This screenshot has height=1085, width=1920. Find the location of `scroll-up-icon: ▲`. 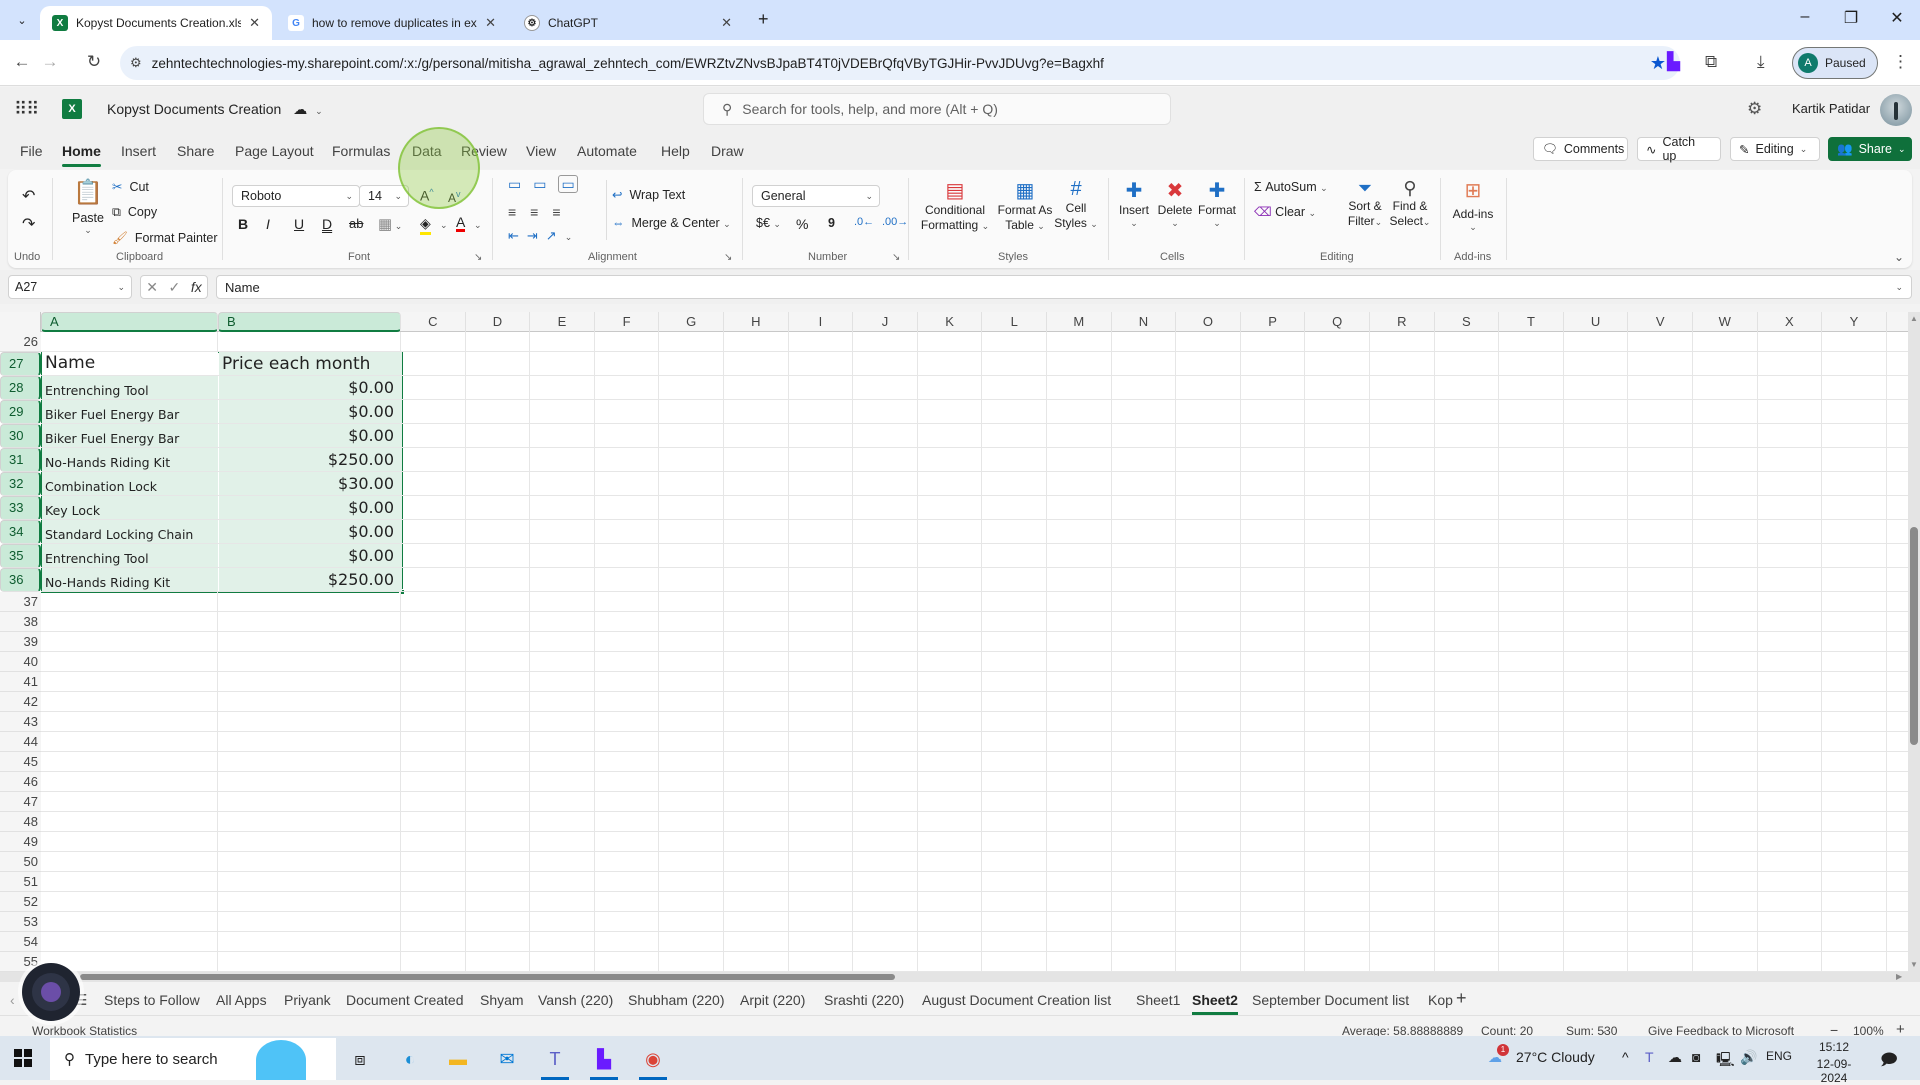

scroll-up-icon: ▲ is located at coordinates (1914, 318).